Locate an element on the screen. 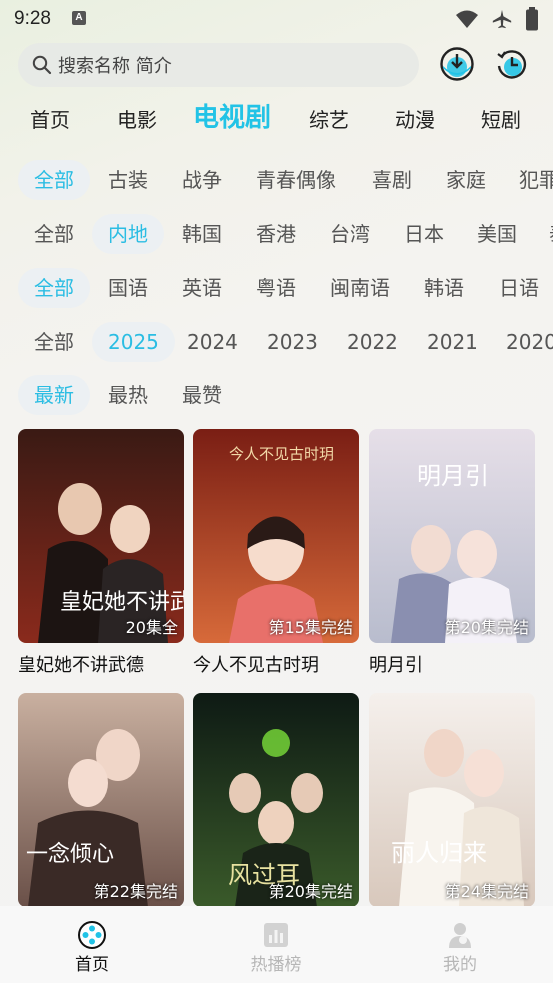 The width and height of the screenshot is (553, 983). status-bar: 9:28 A is located at coordinates (276, 19).